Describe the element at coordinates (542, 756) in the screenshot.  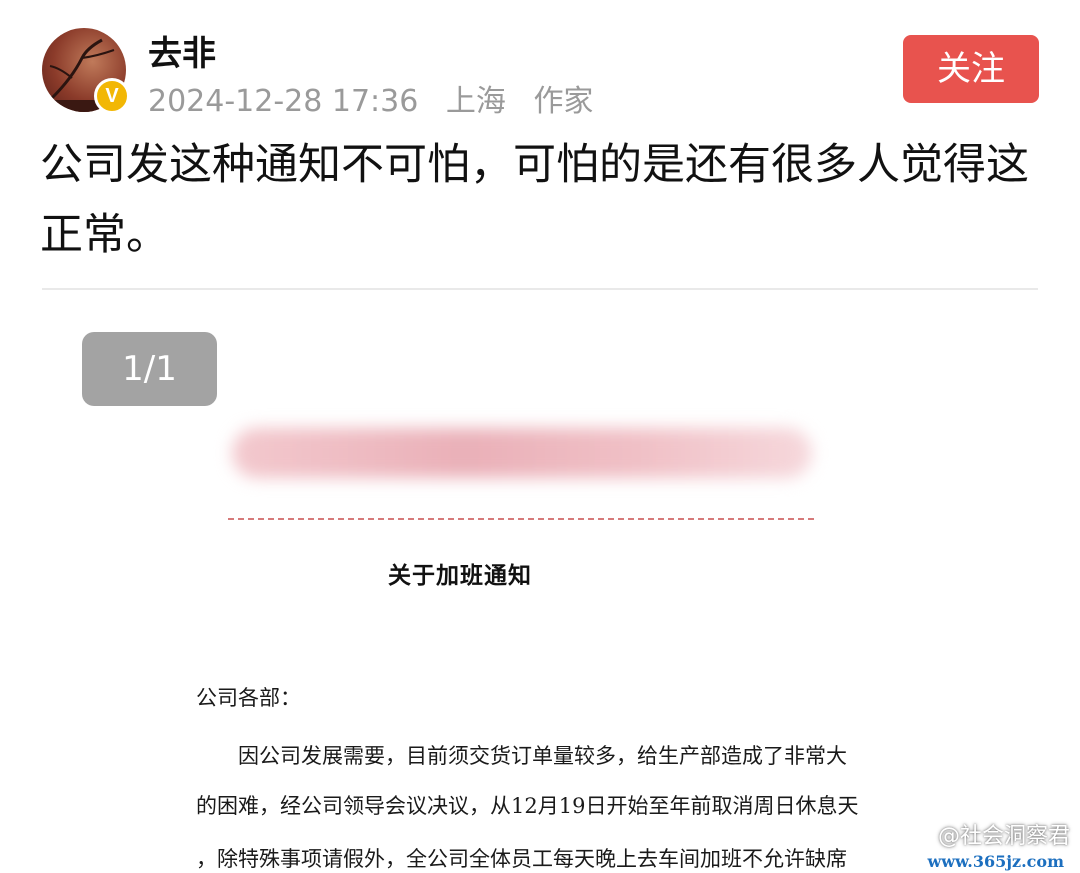
I see `document-body-line: 因公司发展需要，目前须交货订单量较多，给生产部造成了非常大` at that location.